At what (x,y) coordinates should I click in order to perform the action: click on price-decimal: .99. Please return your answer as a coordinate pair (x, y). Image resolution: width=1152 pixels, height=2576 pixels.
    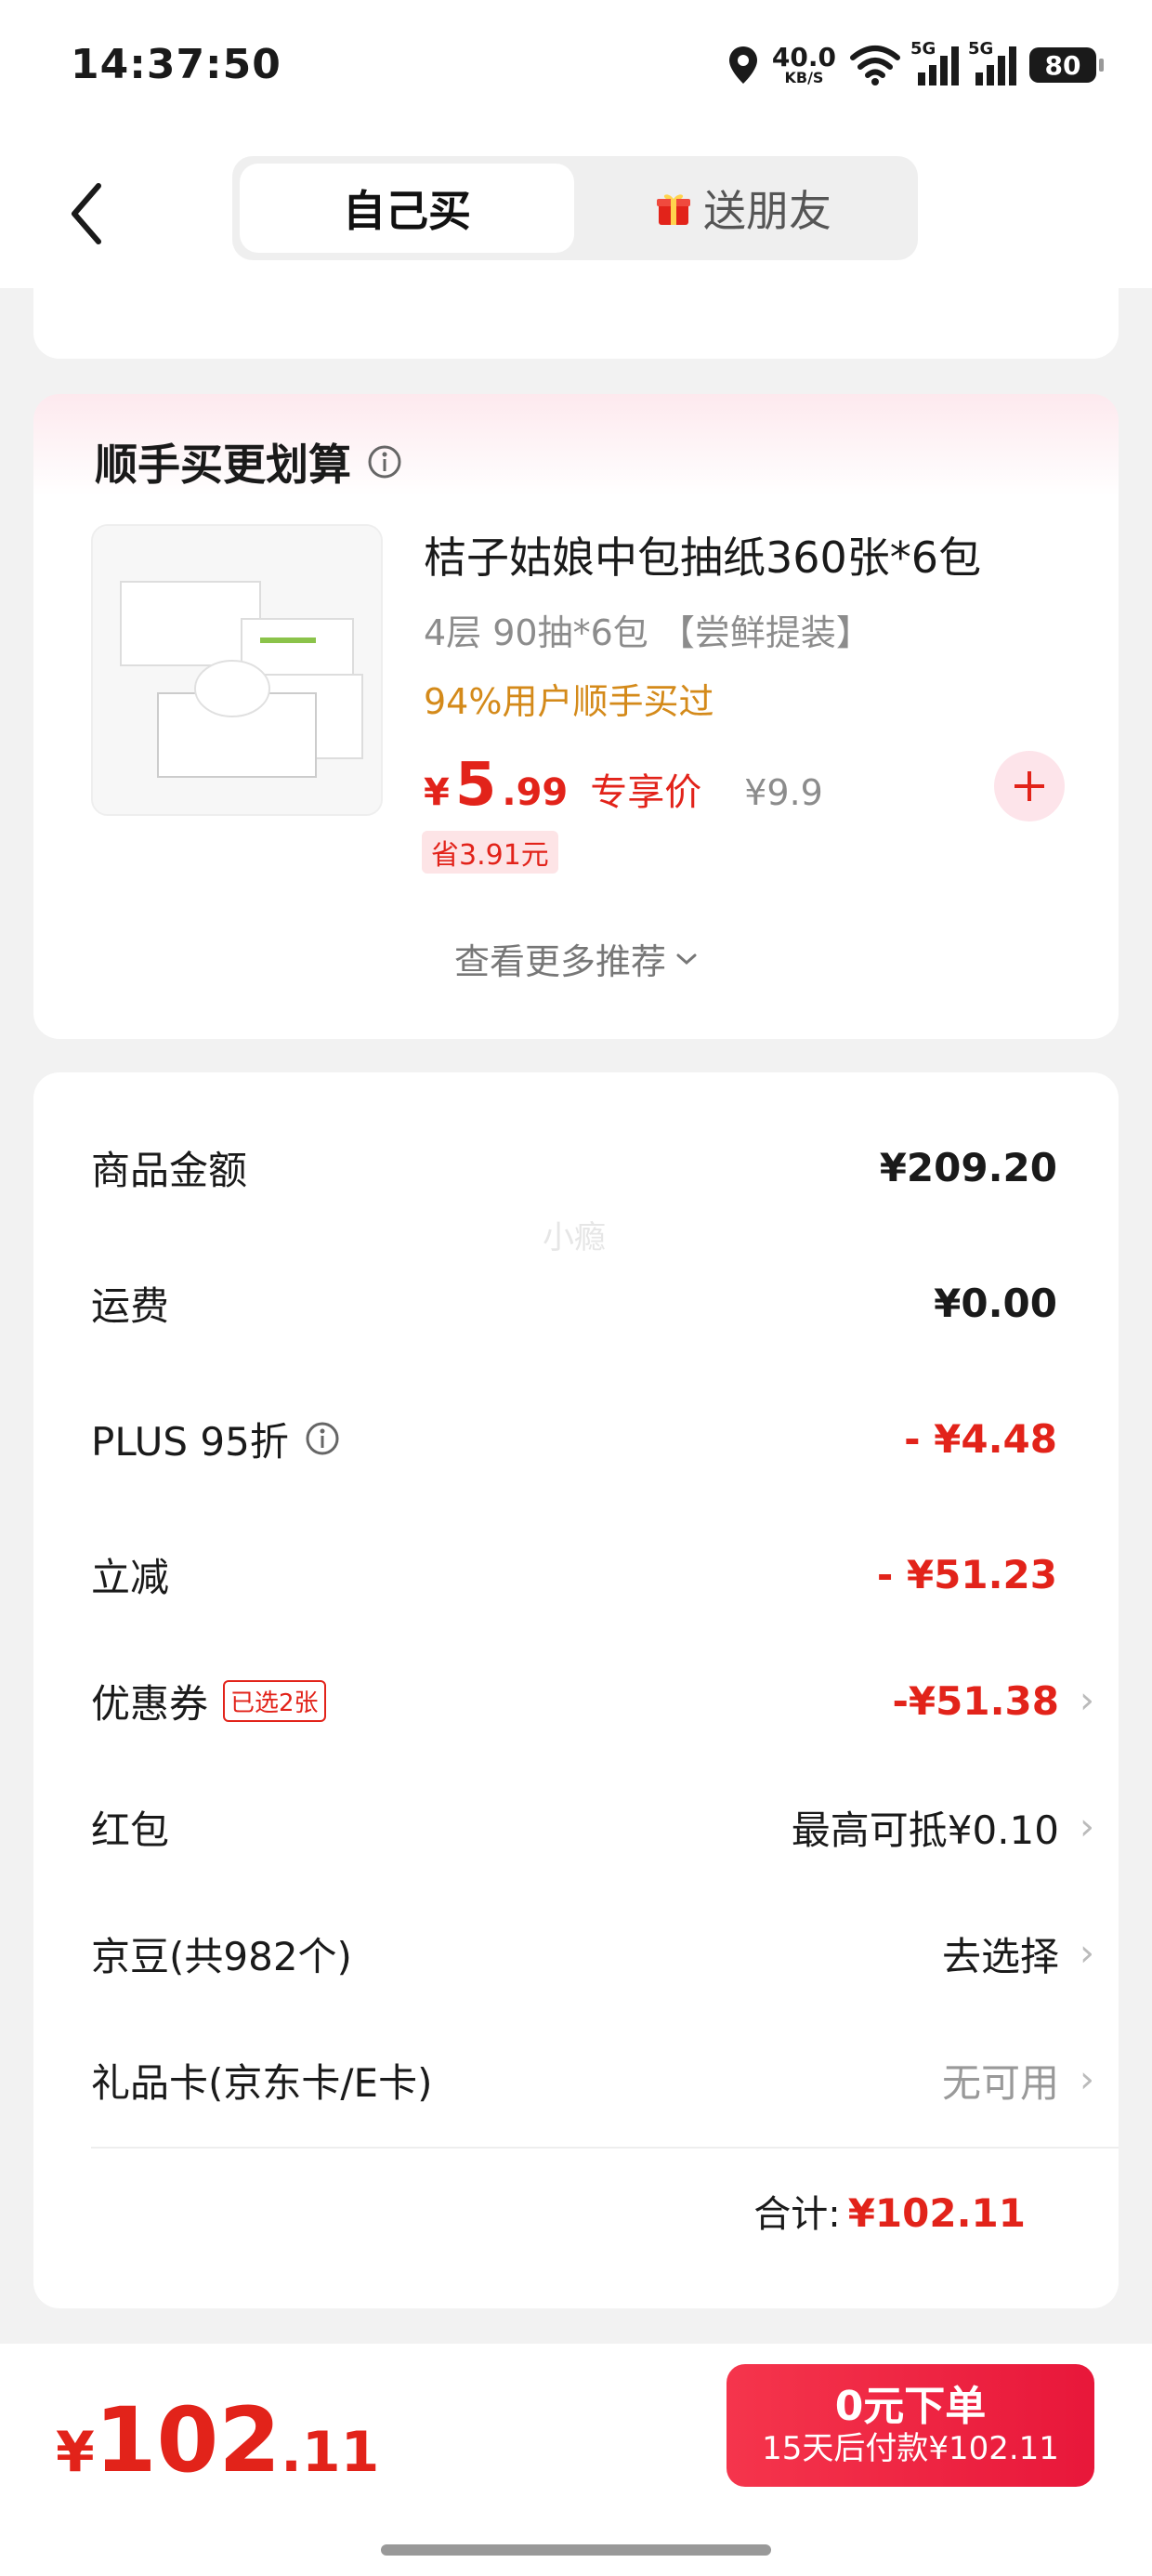
    Looking at the image, I should click on (535, 792).